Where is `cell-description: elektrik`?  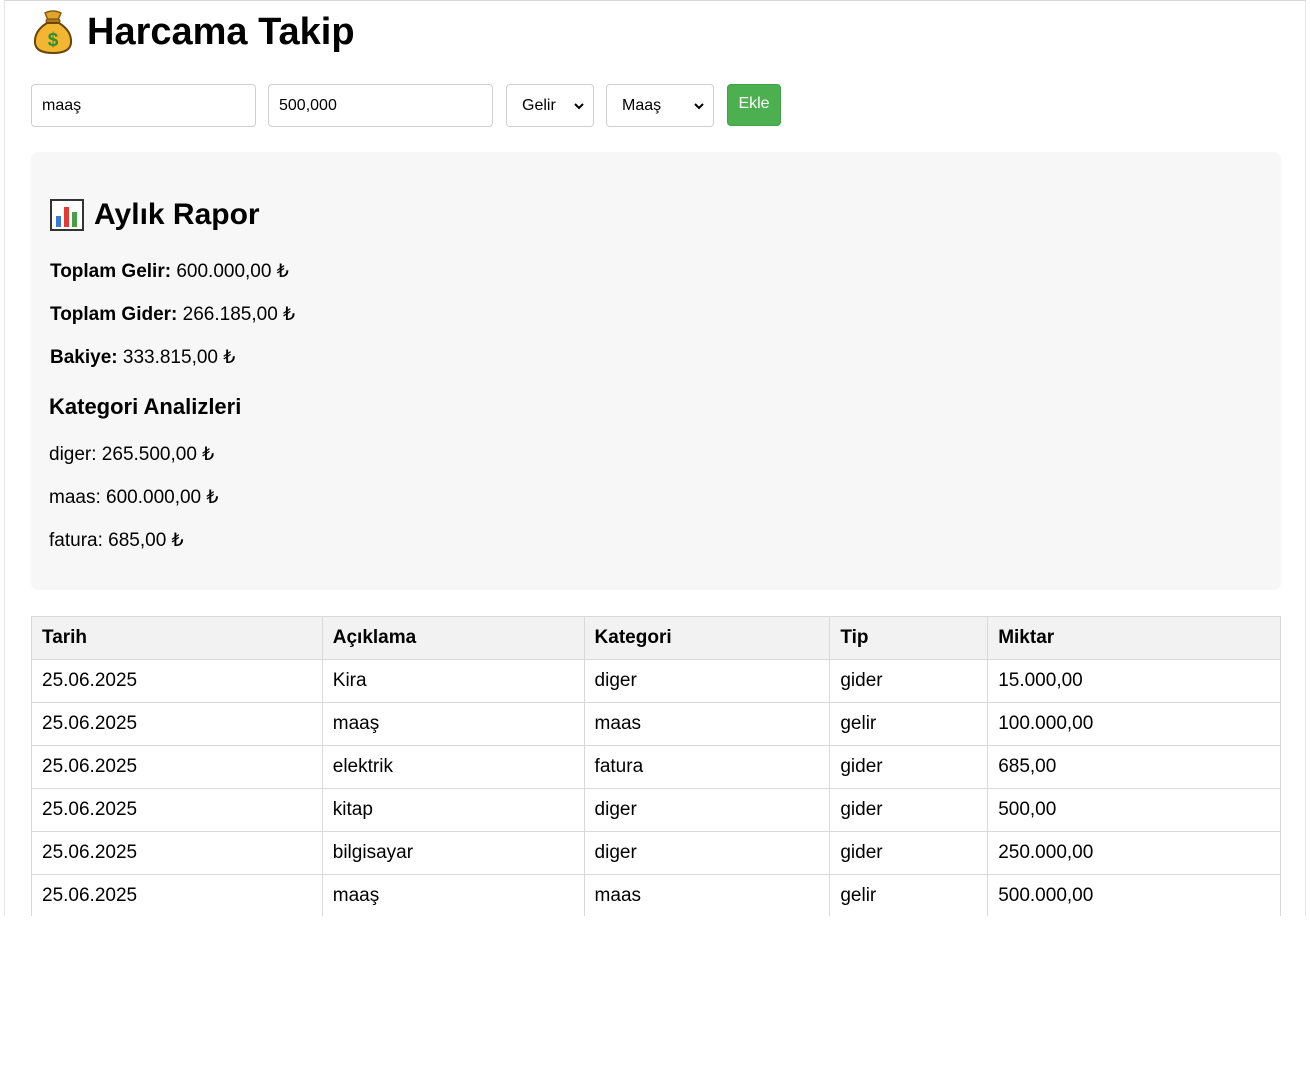
cell-description: elektrik is located at coordinates (453, 767).